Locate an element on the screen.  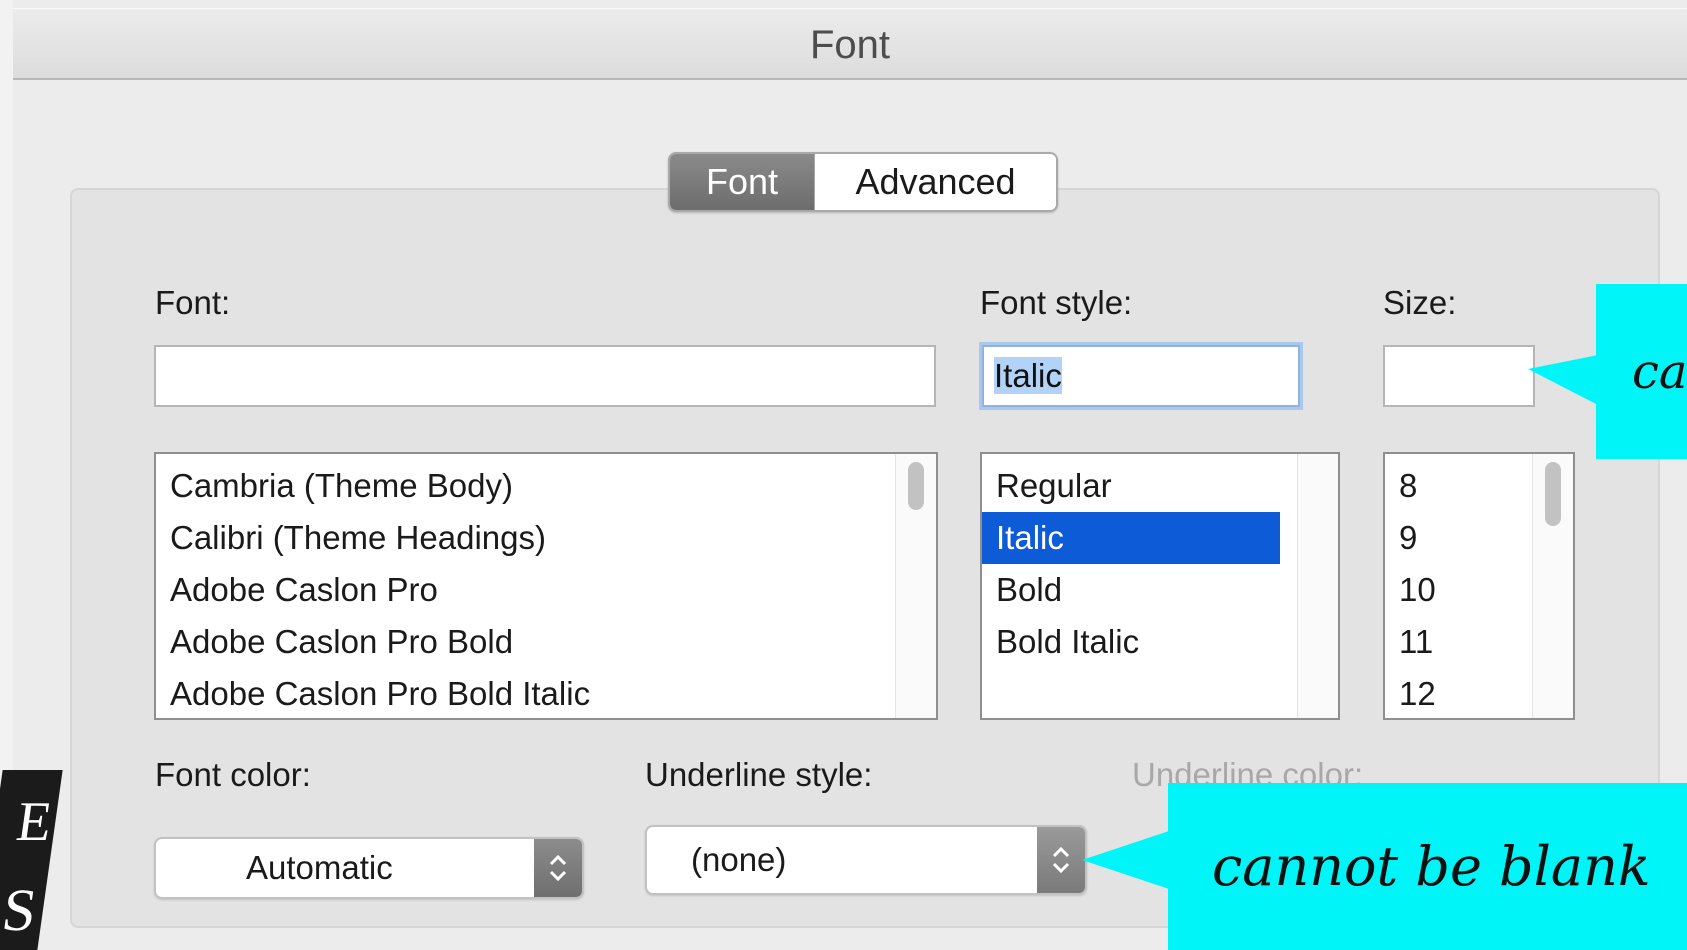
underline-style-label: Underline style: is located at coordinates (759, 774).